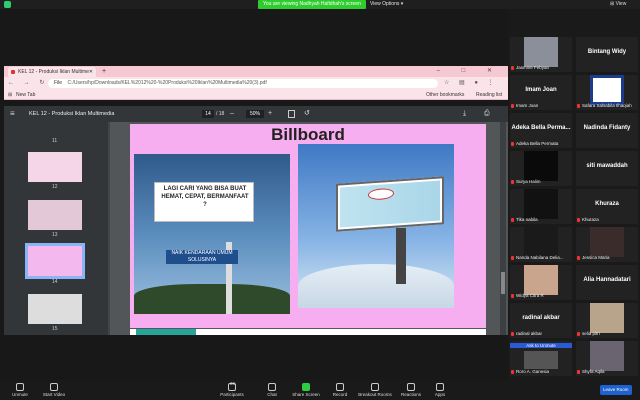 The image size is (640, 400). What do you see at coordinates (469, 71) in the screenshot?
I see `window-controls: – □ ✕` at bounding box center [469, 71].